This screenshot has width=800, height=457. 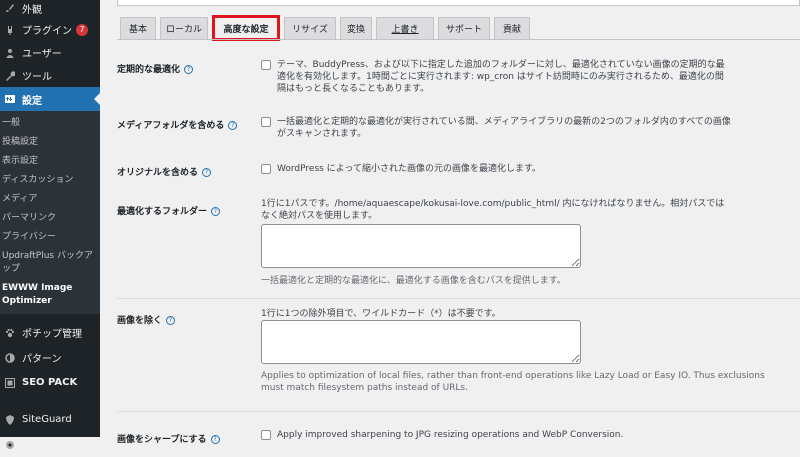 I want to click on exclude-label: 画像を除く?, so click(x=146, y=319).